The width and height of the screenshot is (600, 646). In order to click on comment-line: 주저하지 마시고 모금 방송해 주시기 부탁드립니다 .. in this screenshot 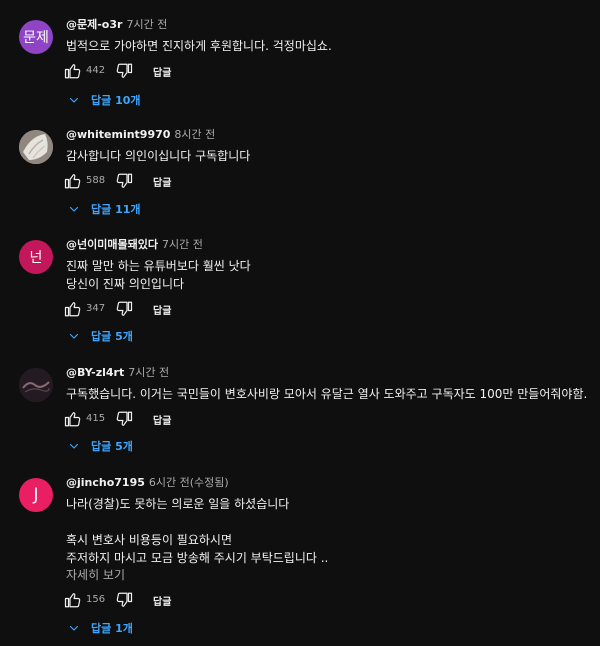, I will do `click(197, 558)`.